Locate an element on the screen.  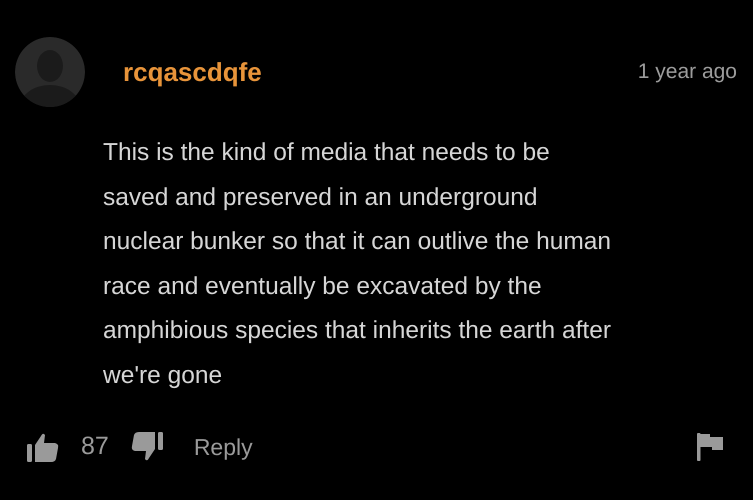
flag-icon is located at coordinates (710, 446).